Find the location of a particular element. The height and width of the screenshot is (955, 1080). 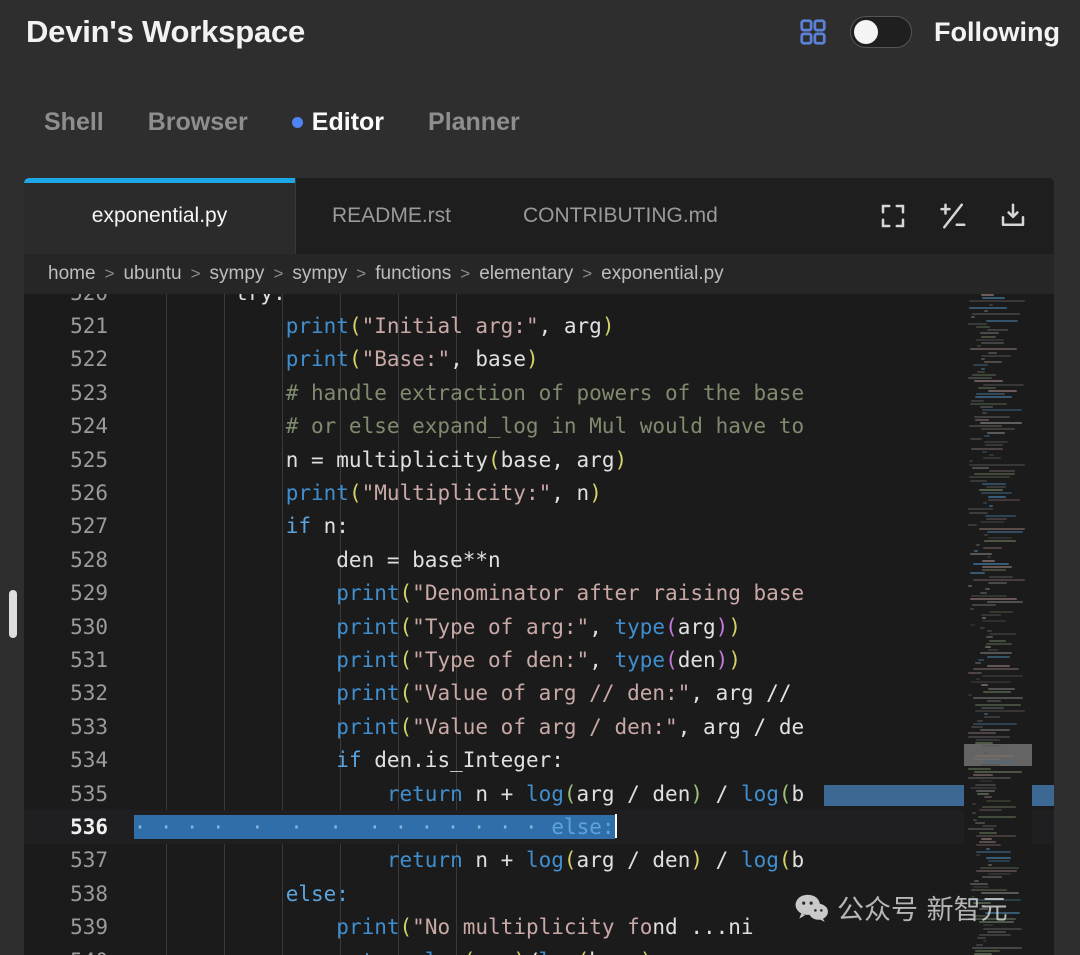

code-line: 538 else: is located at coordinates (539, 893).